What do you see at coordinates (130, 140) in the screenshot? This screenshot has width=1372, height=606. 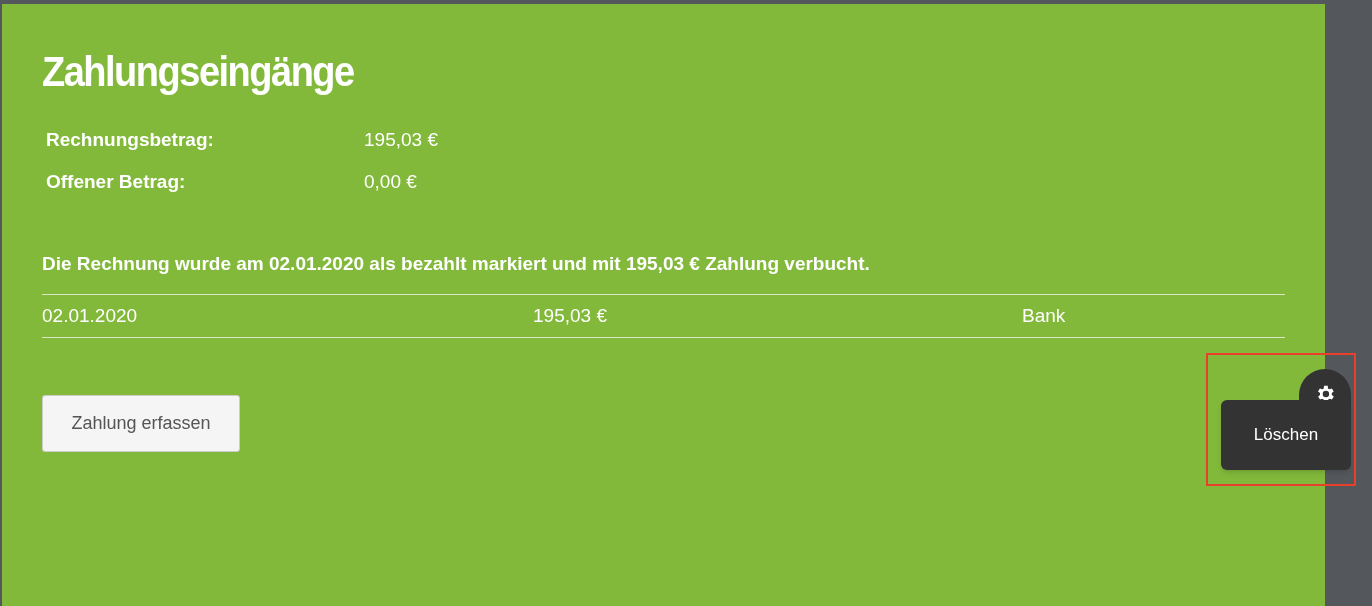 I see `summary-label: Rechnungsbetrag:` at bounding box center [130, 140].